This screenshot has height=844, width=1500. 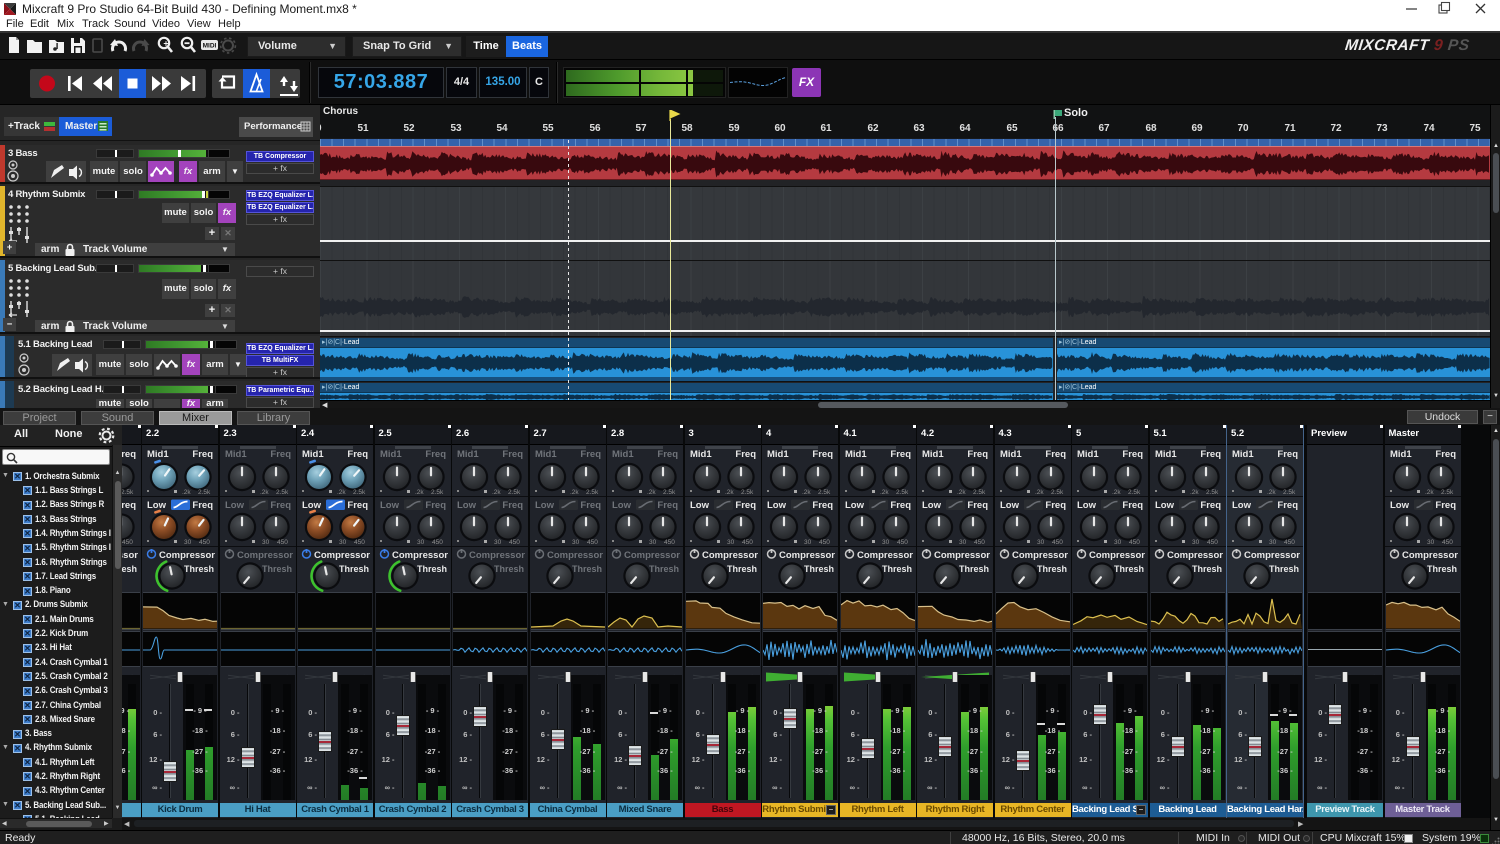 What do you see at coordinates (210, 46) in the screenshot?
I see `svg-text: MIDI` at bounding box center [210, 46].